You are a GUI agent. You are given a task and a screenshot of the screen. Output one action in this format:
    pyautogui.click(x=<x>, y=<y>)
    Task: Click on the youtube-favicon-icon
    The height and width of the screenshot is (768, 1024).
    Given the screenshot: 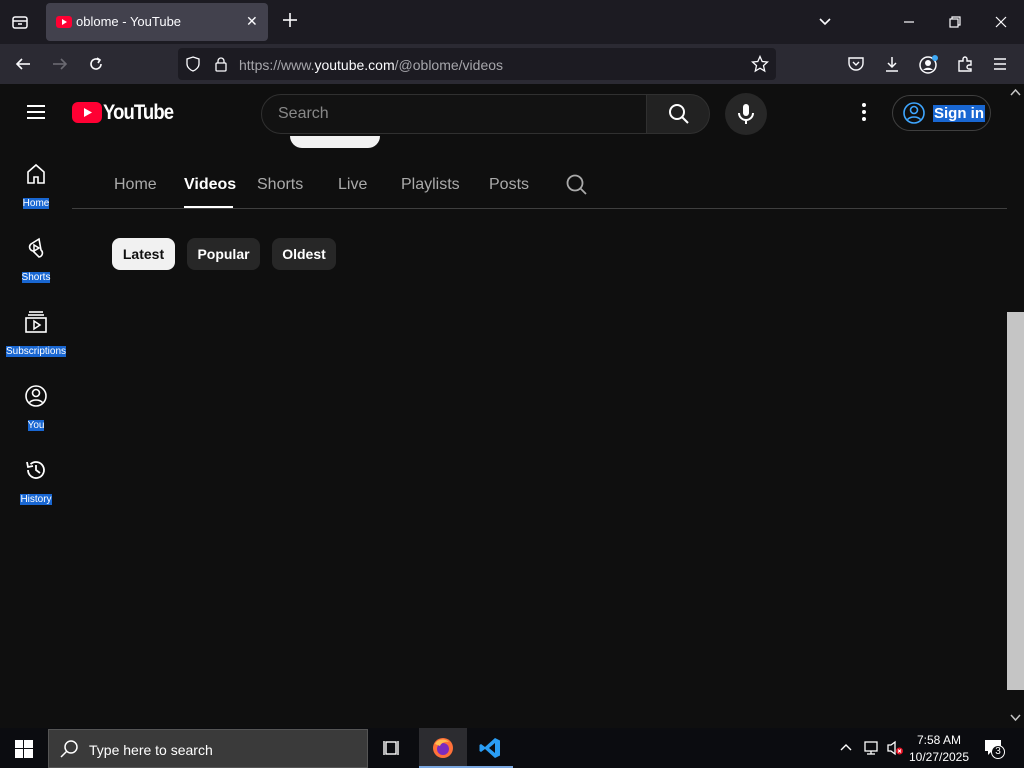 What is the action you would take?
    pyautogui.click(x=64, y=22)
    